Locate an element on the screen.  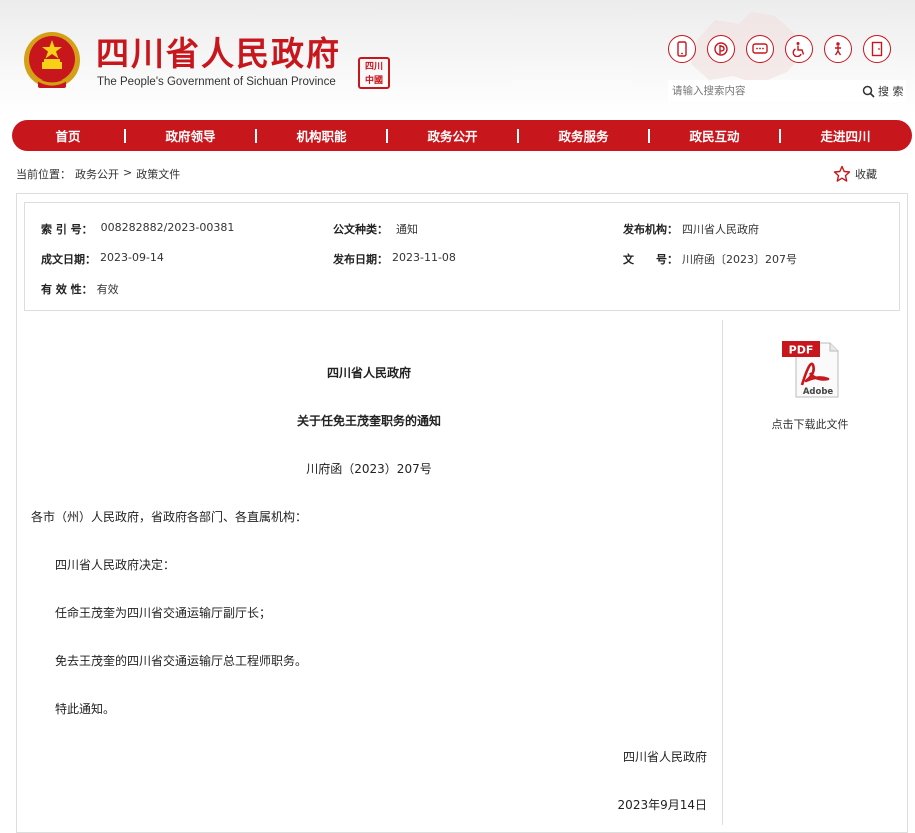
breadcrumb-link-gov-affairs: 政务公开 is located at coordinates (97, 174).